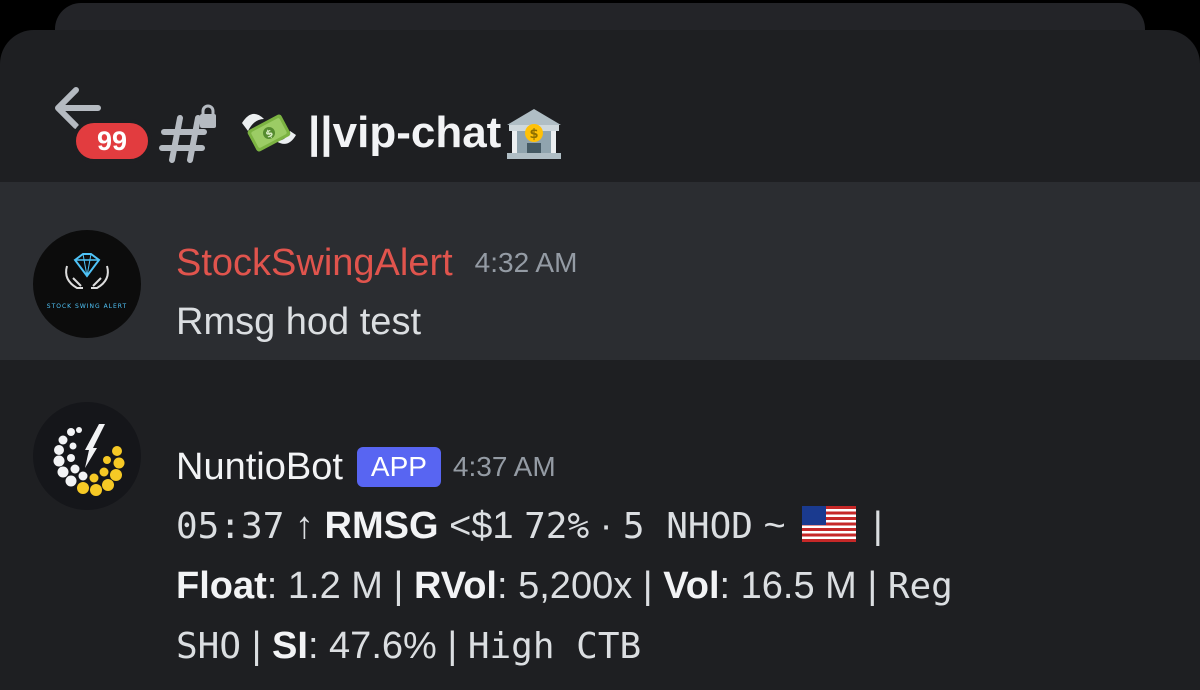 The image size is (1200, 690). Describe the element at coordinates (687, 526) in the screenshot. I see `alert-nhod: 5 NHOD` at that location.